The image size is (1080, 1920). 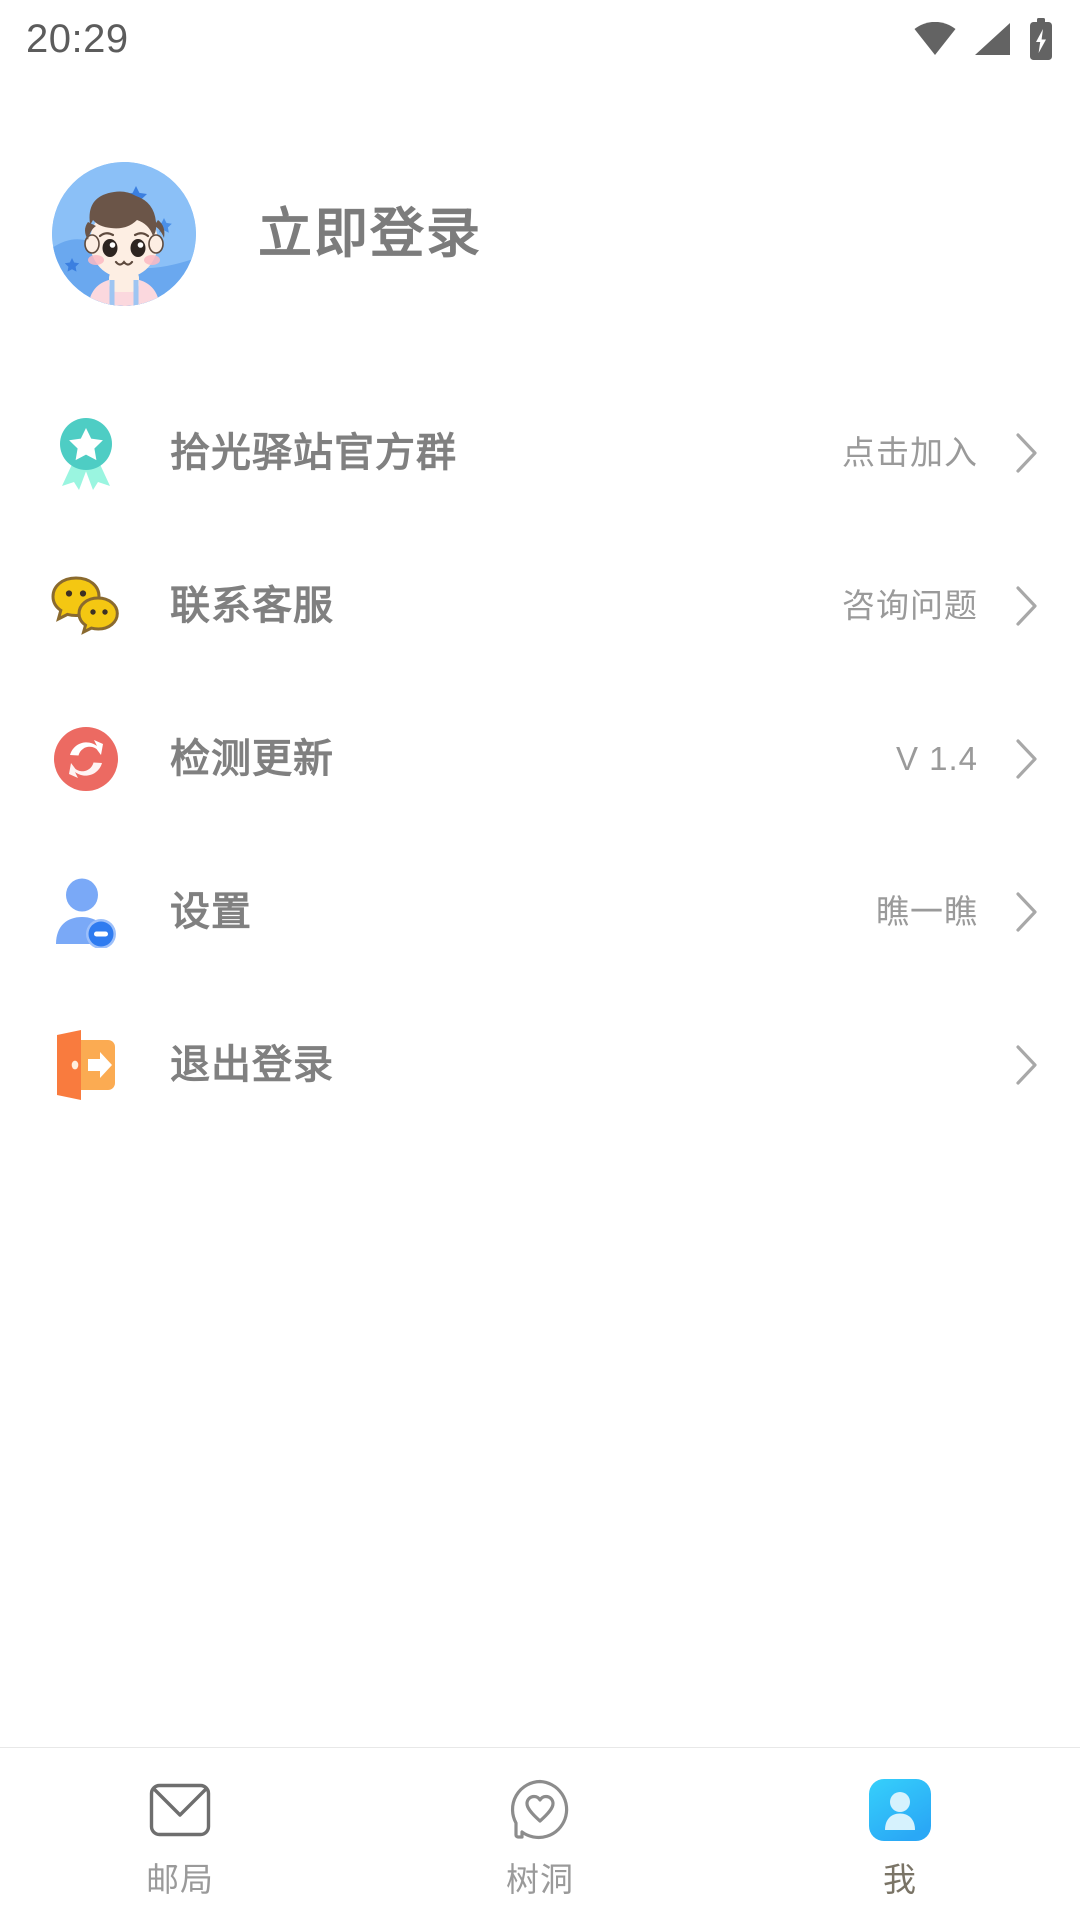 I want to click on menu-row-label: 检测更新, so click(x=252, y=758).